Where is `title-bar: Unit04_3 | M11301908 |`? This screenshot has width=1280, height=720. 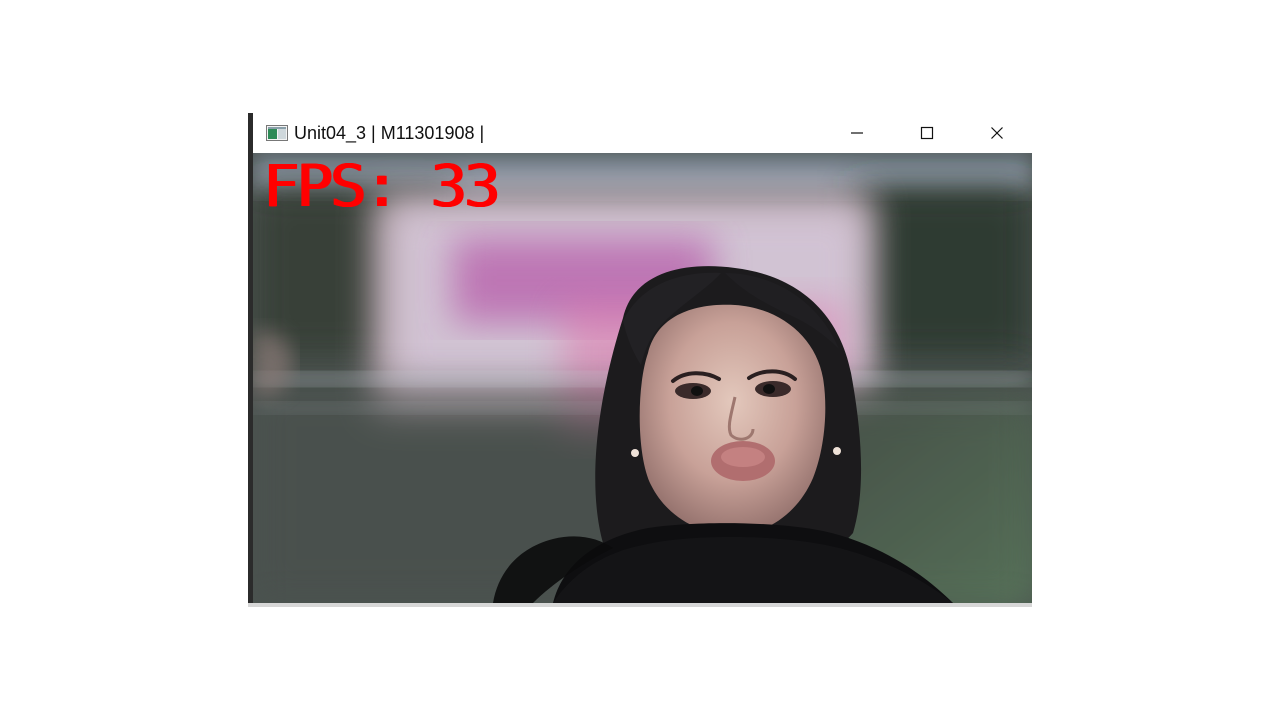 title-bar: Unit04_3 | M11301908 | is located at coordinates (642, 133).